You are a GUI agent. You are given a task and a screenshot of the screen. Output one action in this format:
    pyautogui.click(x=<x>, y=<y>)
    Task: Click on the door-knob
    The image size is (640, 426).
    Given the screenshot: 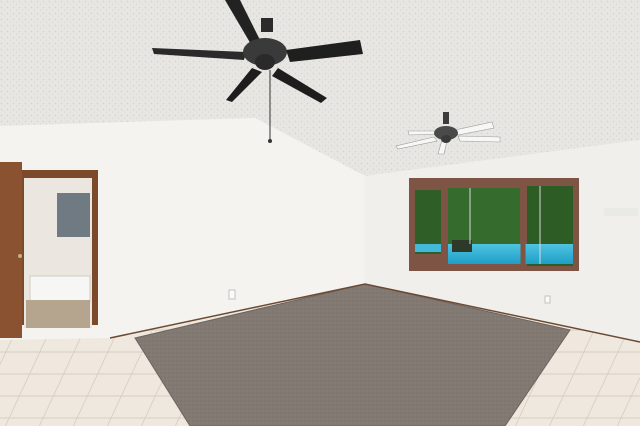 What is the action you would take?
    pyautogui.click(x=20, y=256)
    